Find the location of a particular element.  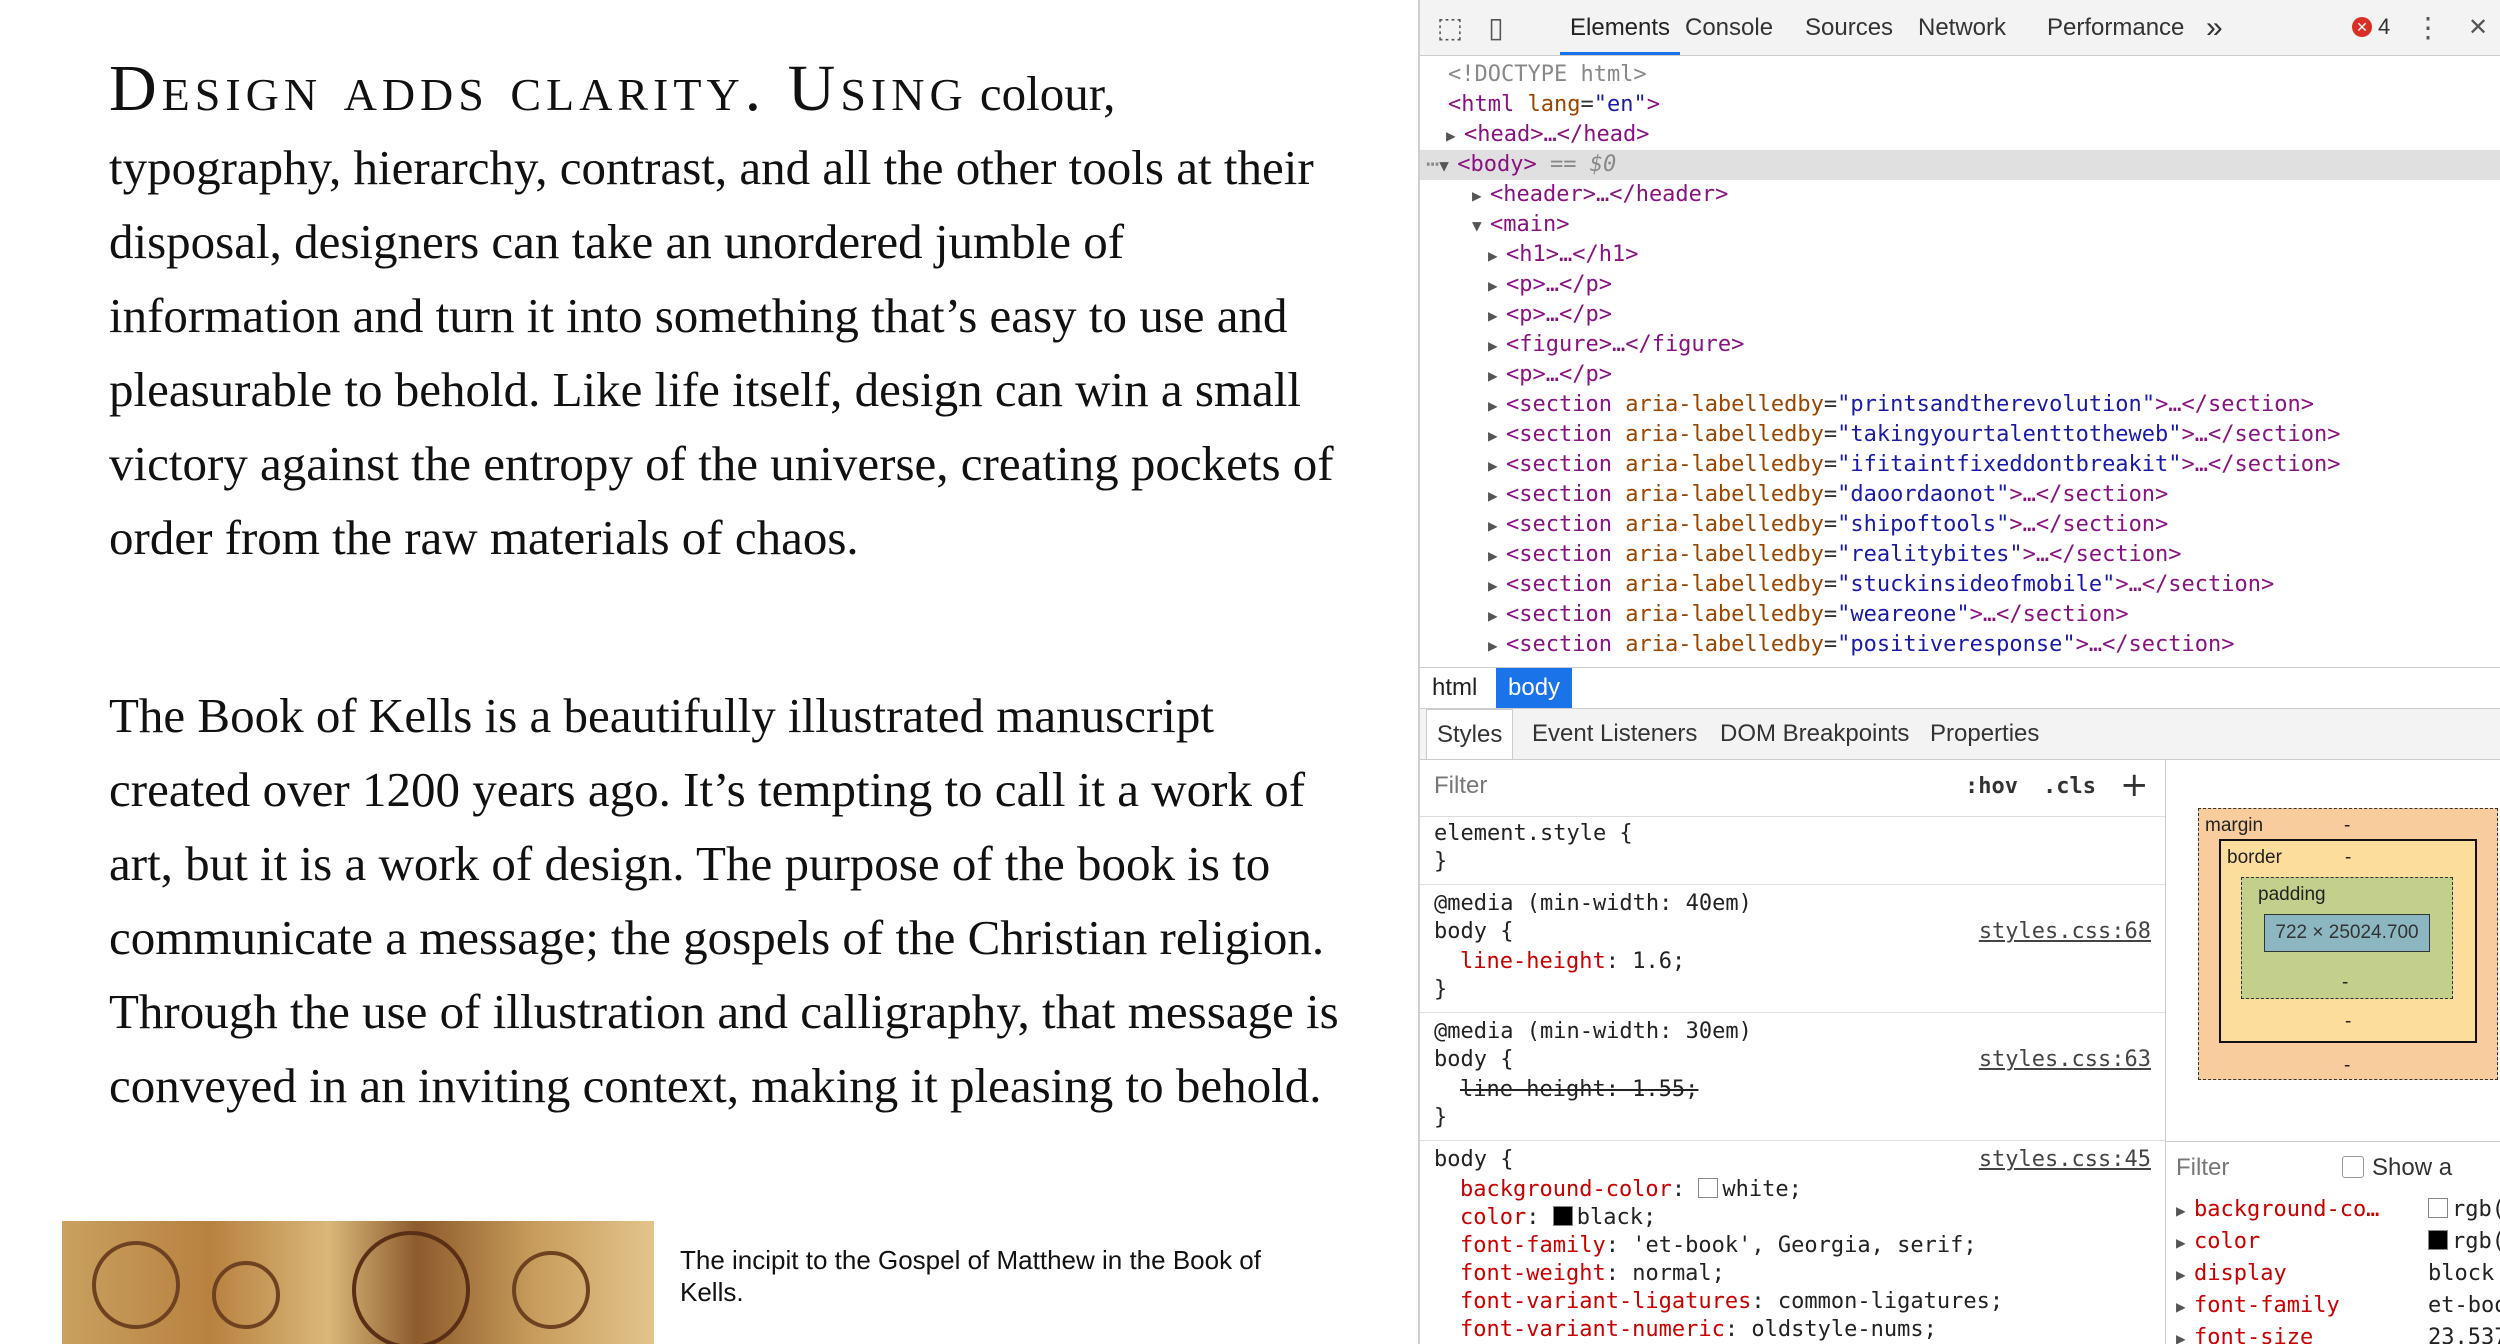

computed-property-row: ▶ font-size 23.537 is located at coordinates (2338, 1333).